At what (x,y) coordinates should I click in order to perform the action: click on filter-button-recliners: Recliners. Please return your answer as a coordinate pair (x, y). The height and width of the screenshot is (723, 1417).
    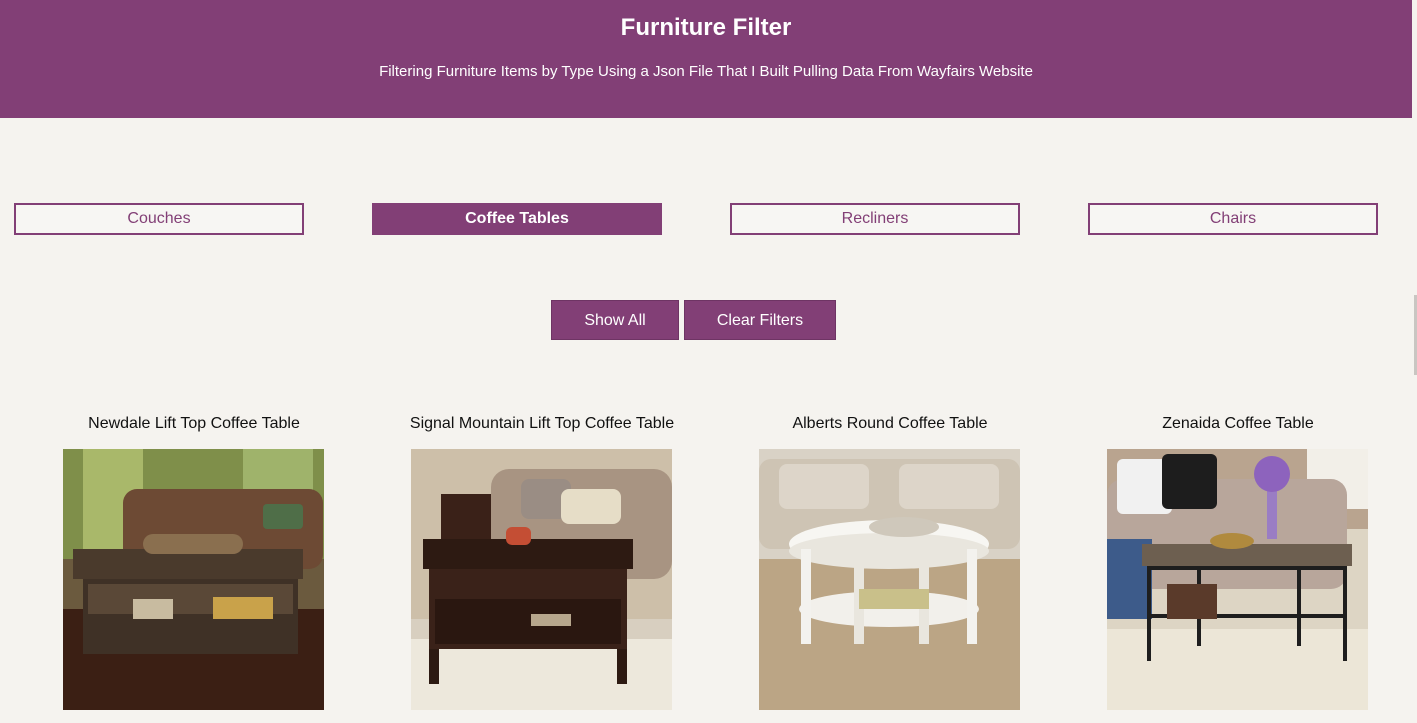
    Looking at the image, I should click on (875, 219).